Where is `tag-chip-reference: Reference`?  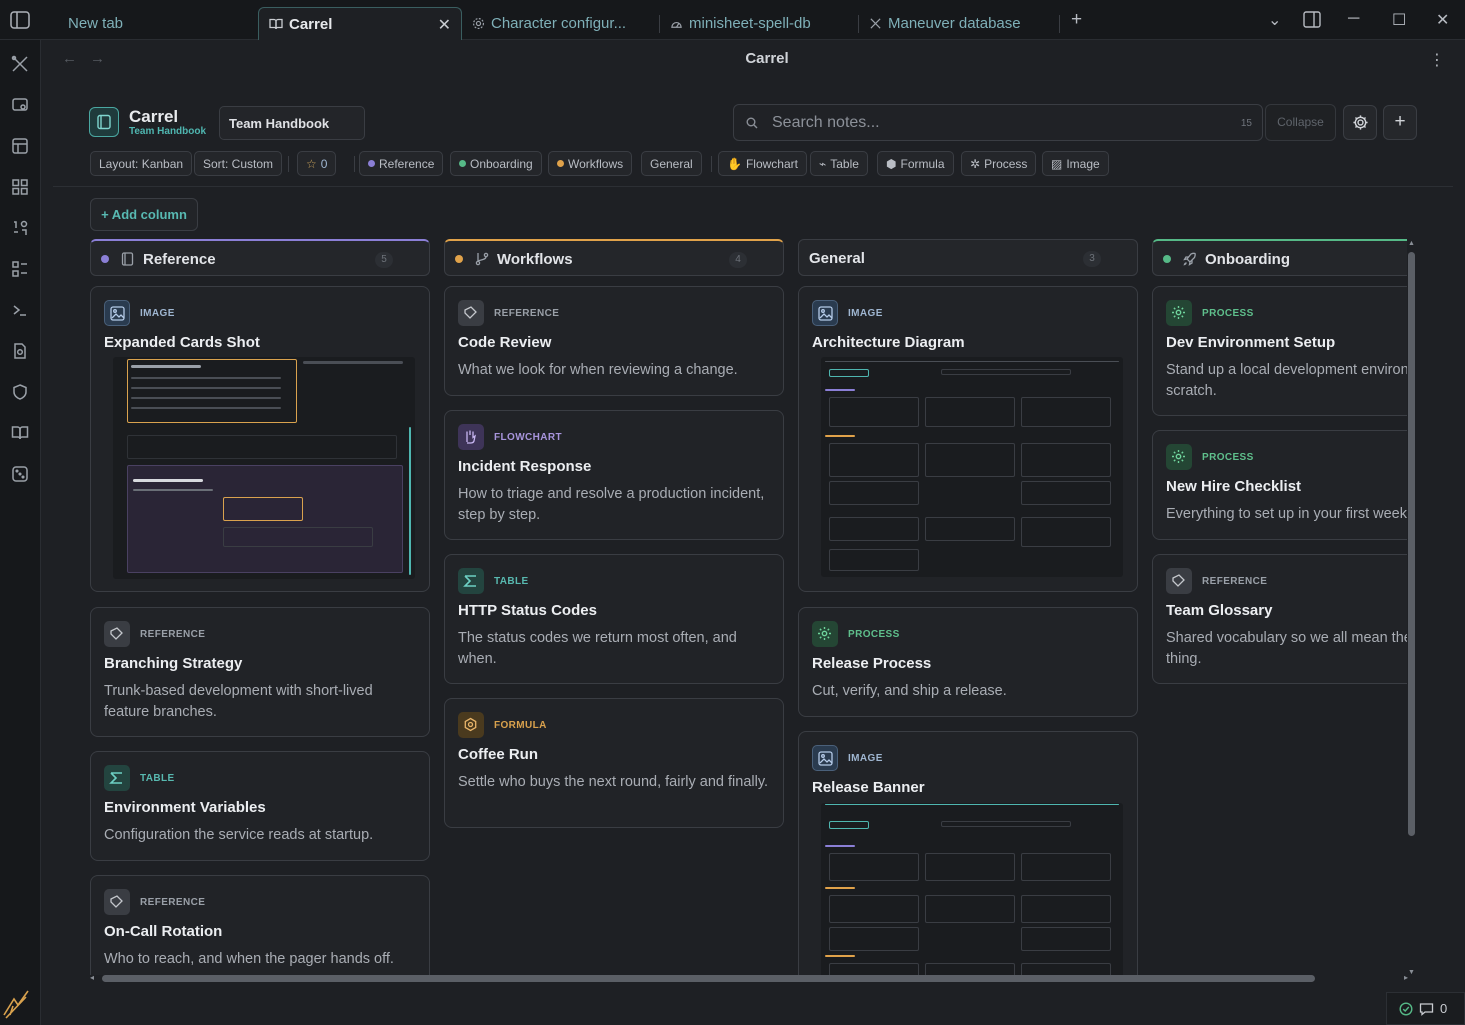 tag-chip-reference: Reference is located at coordinates (401, 163).